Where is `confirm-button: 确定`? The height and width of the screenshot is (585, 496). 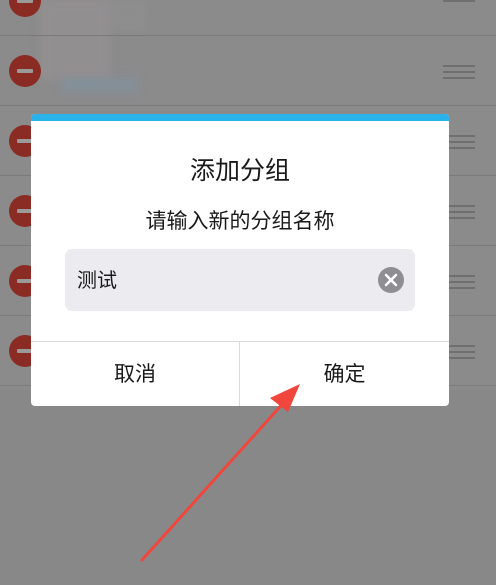
confirm-button: 确定 is located at coordinates (344, 374).